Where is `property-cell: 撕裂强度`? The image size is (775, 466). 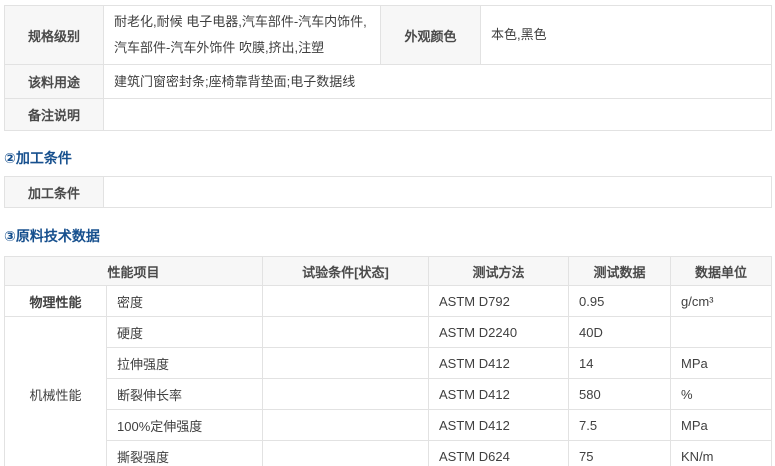 property-cell: 撕裂强度 is located at coordinates (184, 453).